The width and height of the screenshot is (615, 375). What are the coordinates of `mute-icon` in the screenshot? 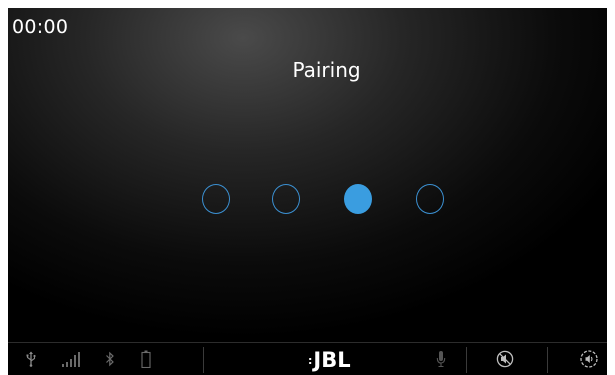 It's located at (505, 359).